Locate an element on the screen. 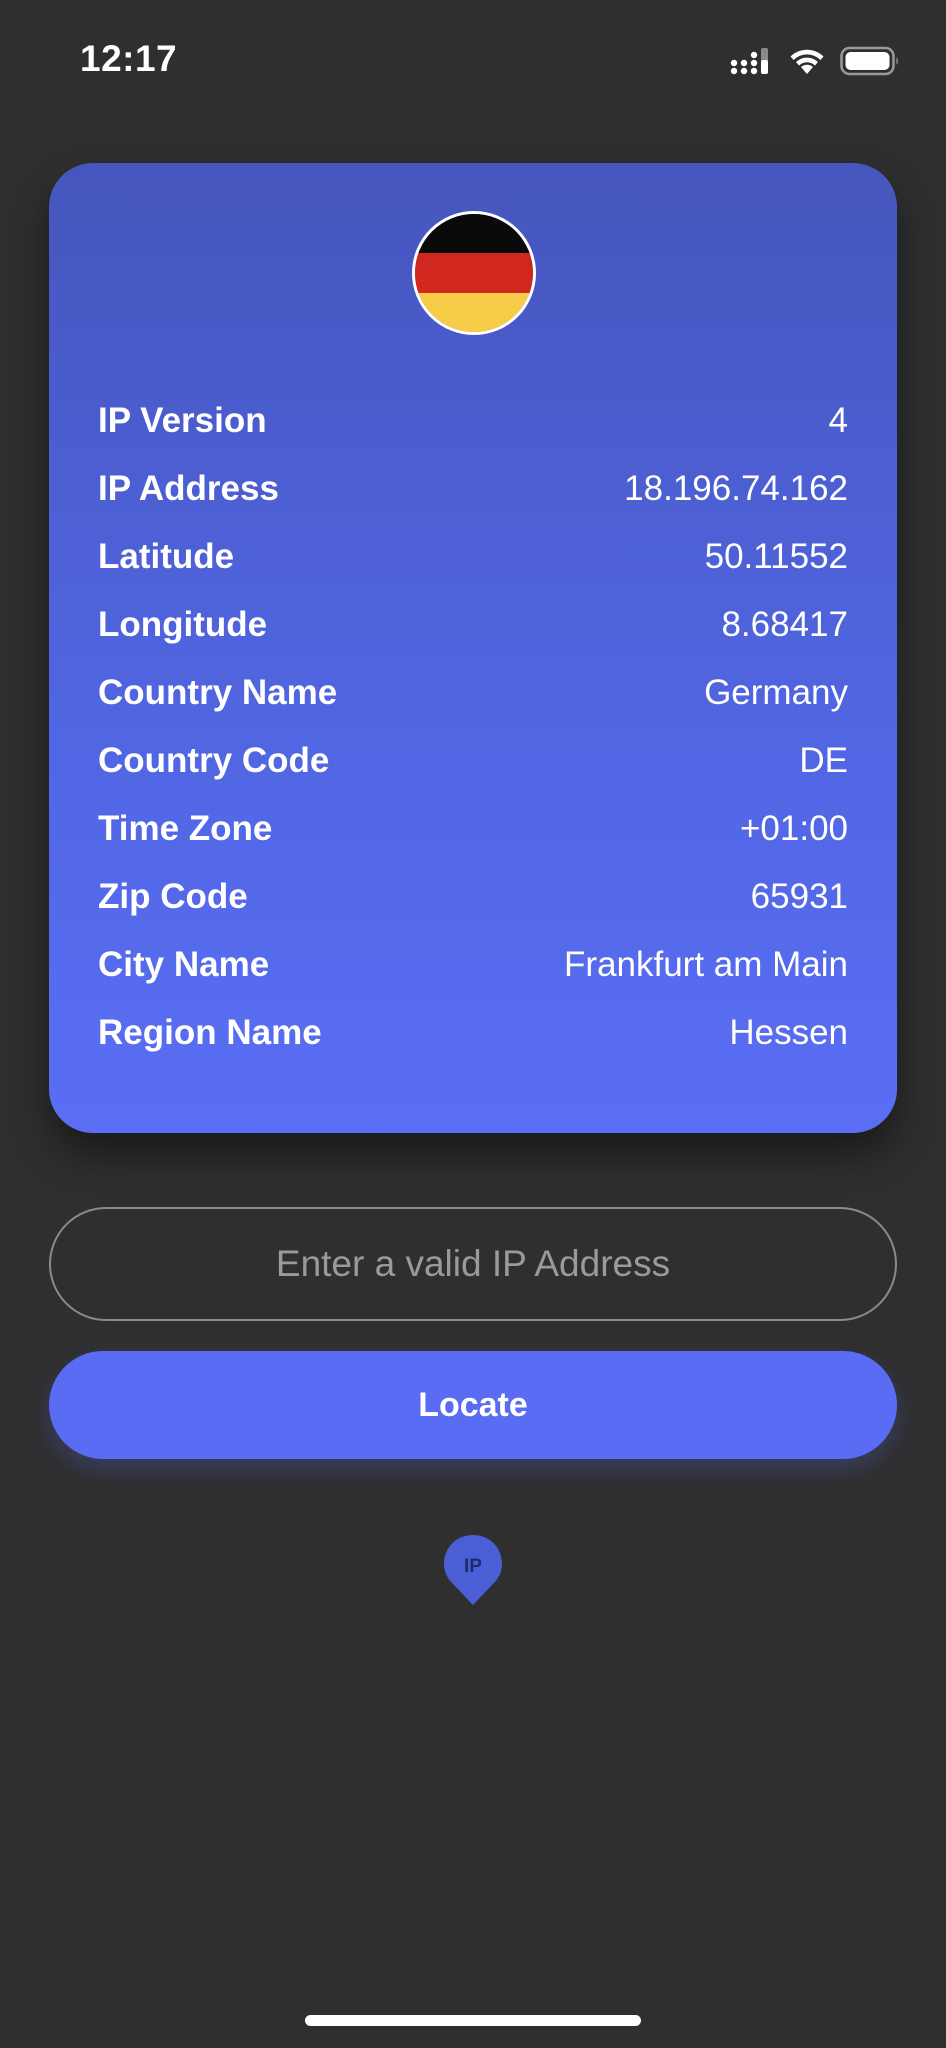 This screenshot has height=2048, width=946. ip-address-value: 18.196.74.162 is located at coordinates (736, 488).